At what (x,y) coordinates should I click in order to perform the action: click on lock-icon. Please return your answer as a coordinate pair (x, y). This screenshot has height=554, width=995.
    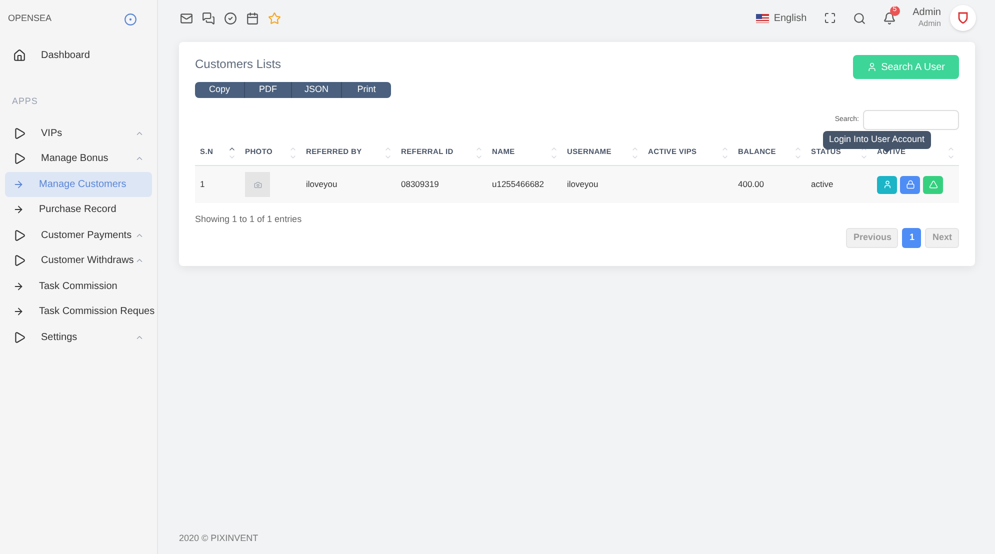
    Looking at the image, I should click on (910, 184).